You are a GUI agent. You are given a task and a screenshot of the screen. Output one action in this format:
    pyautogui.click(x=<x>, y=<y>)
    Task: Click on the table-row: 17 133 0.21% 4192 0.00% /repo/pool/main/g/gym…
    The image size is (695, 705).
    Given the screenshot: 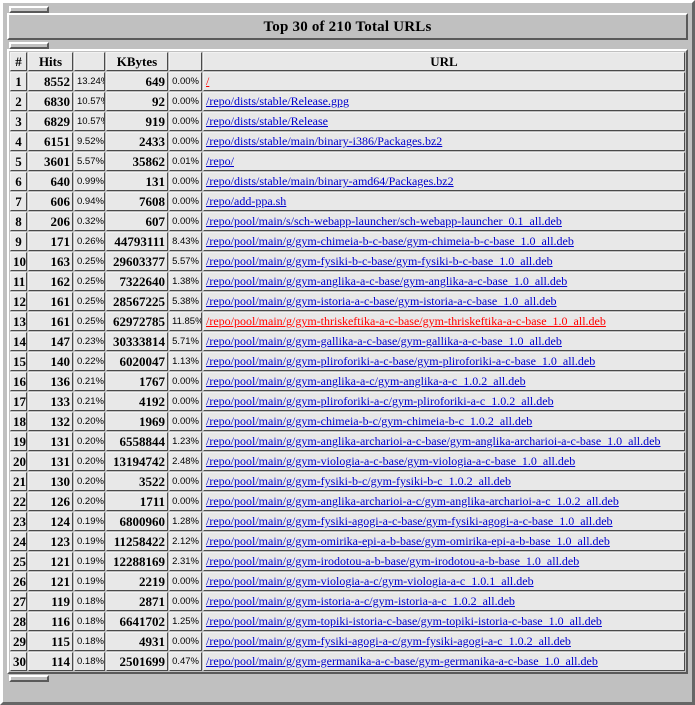 What is the action you would take?
    pyautogui.click(x=347, y=401)
    